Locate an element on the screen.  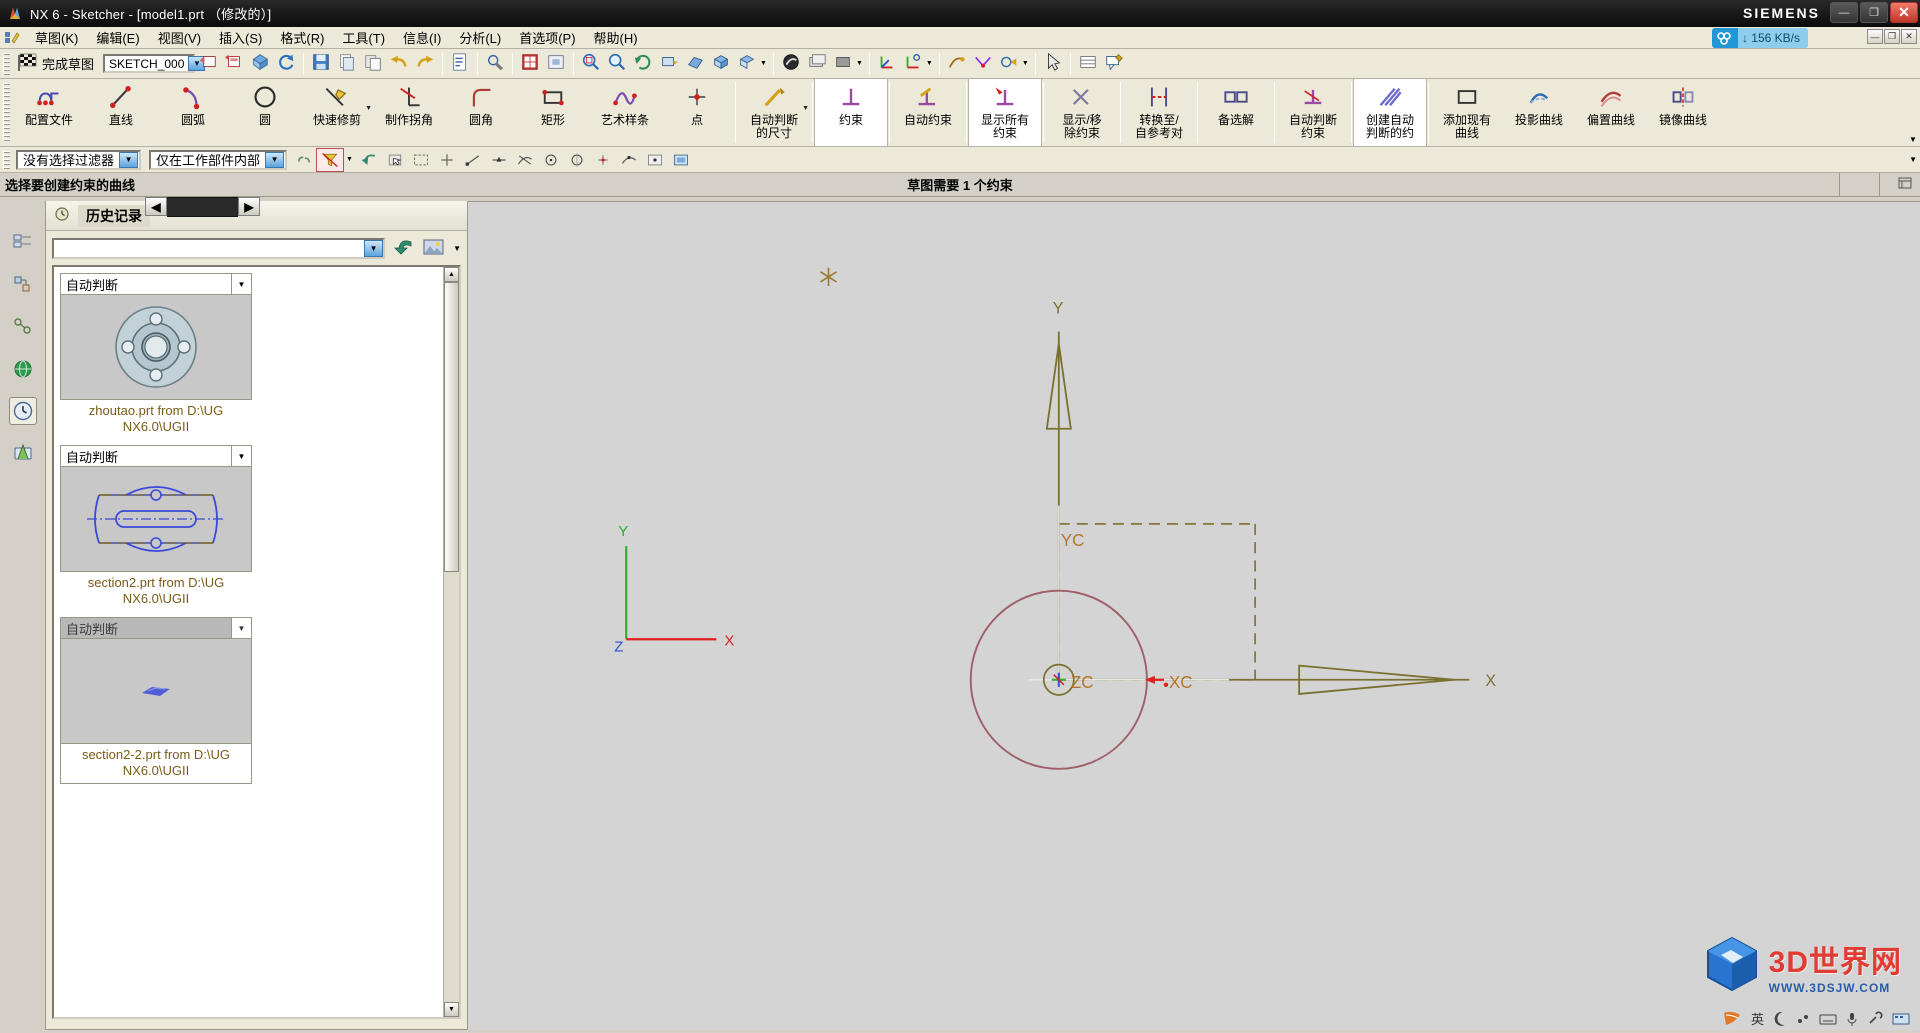
snap-mid-icon is located at coordinates (499, 160).